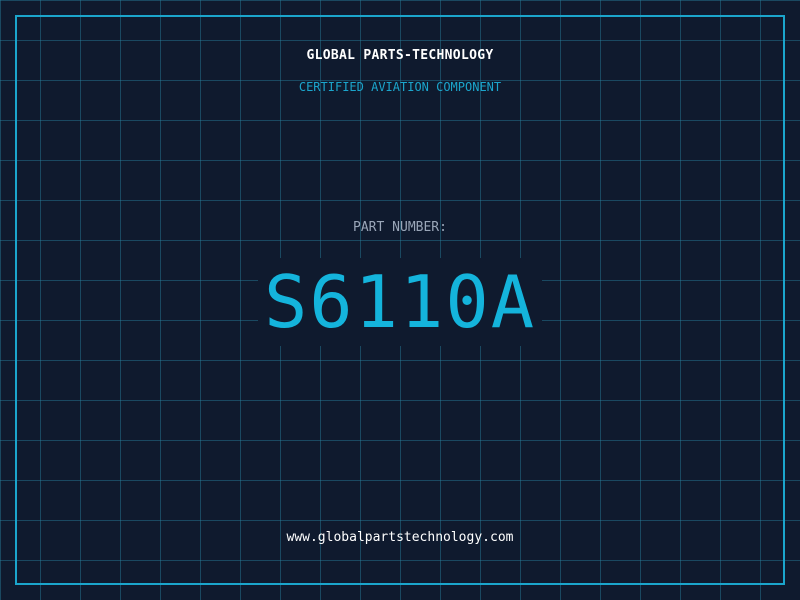 This screenshot has height=600, width=800. I want to click on part-number-container: S6110A, so click(400, 302).